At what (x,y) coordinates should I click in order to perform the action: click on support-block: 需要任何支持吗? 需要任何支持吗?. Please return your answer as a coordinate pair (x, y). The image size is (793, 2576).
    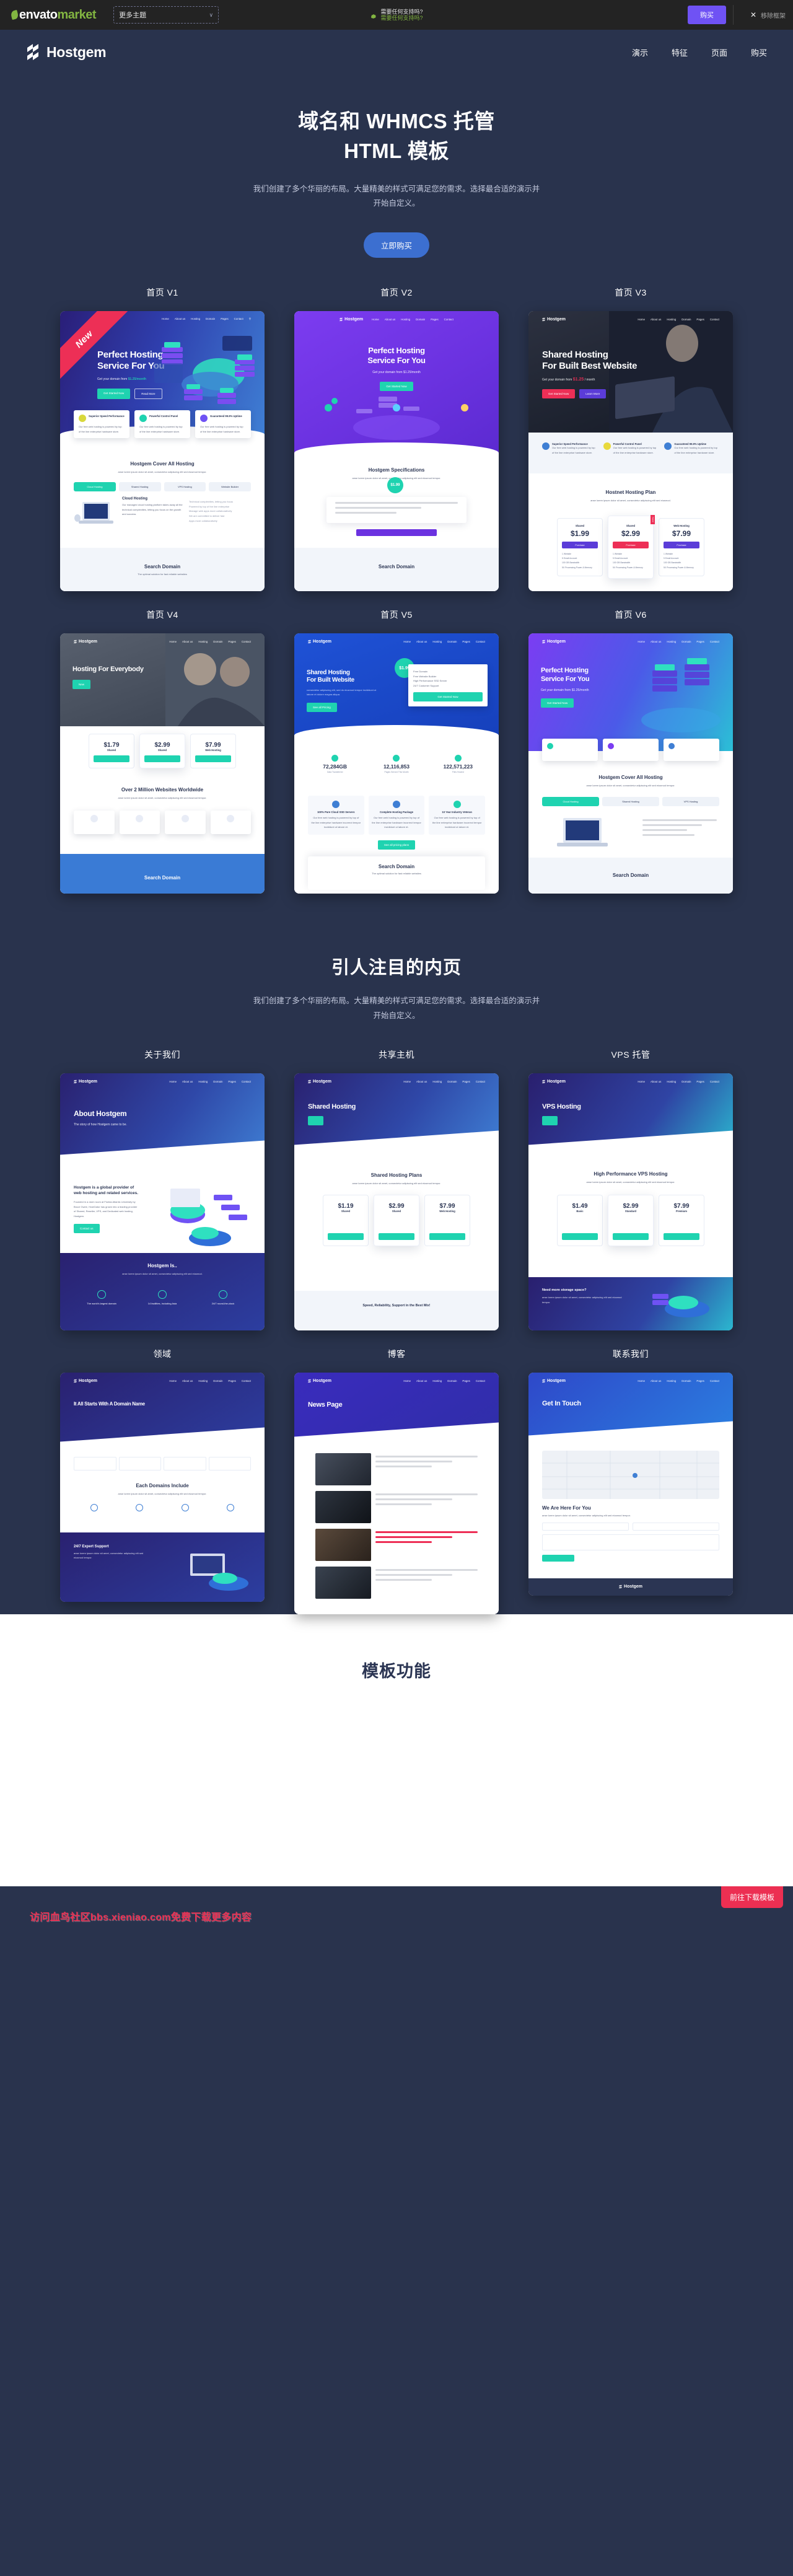
    Looking at the image, I should click on (396, 15).